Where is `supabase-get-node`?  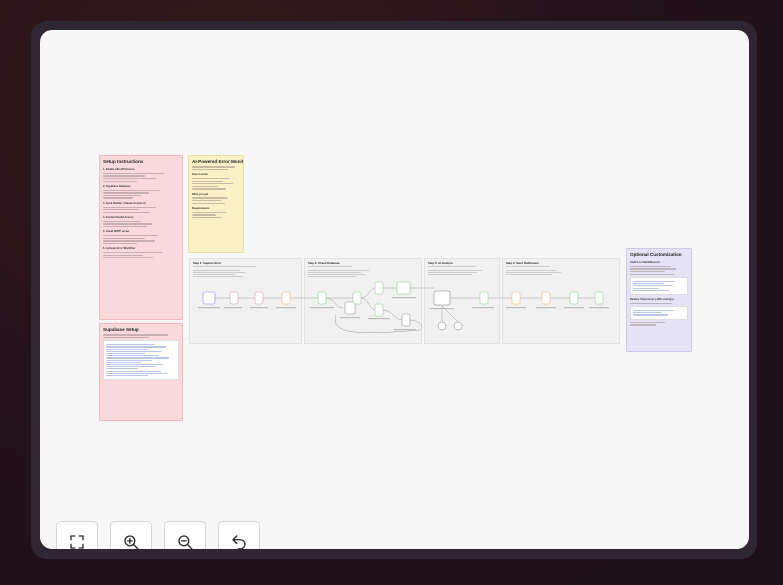
supabase-get-node is located at coordinates (322, 298).